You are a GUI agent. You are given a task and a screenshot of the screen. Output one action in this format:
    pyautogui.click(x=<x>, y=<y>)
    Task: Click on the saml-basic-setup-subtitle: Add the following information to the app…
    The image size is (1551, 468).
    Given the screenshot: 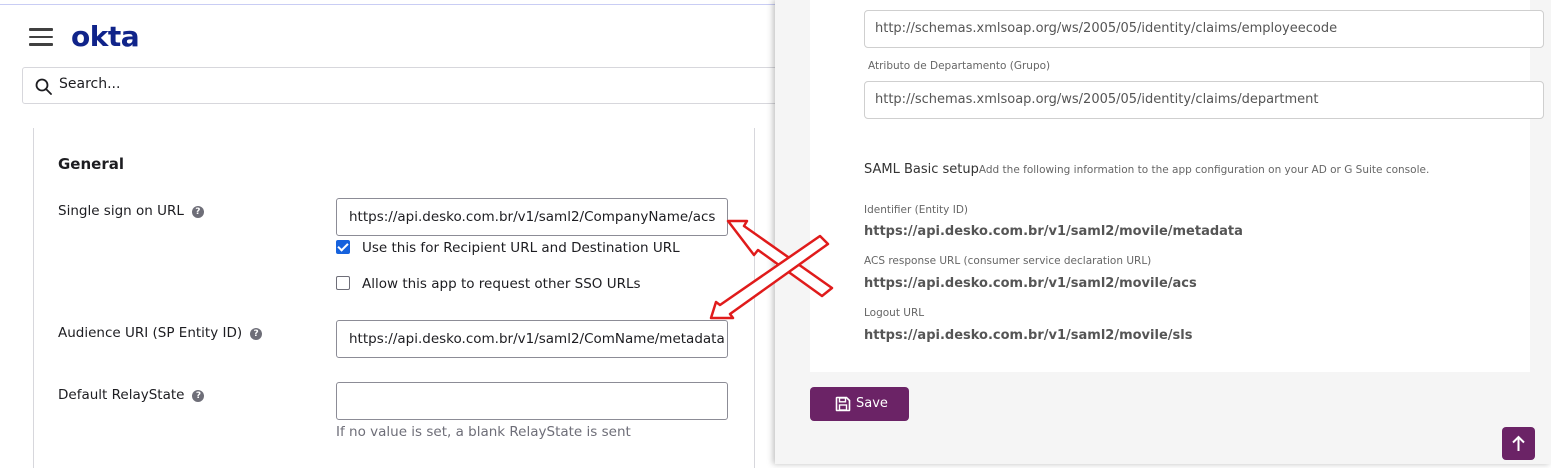 What is the action you would take?
    pyautogui.click(x=1204, y=170)
    